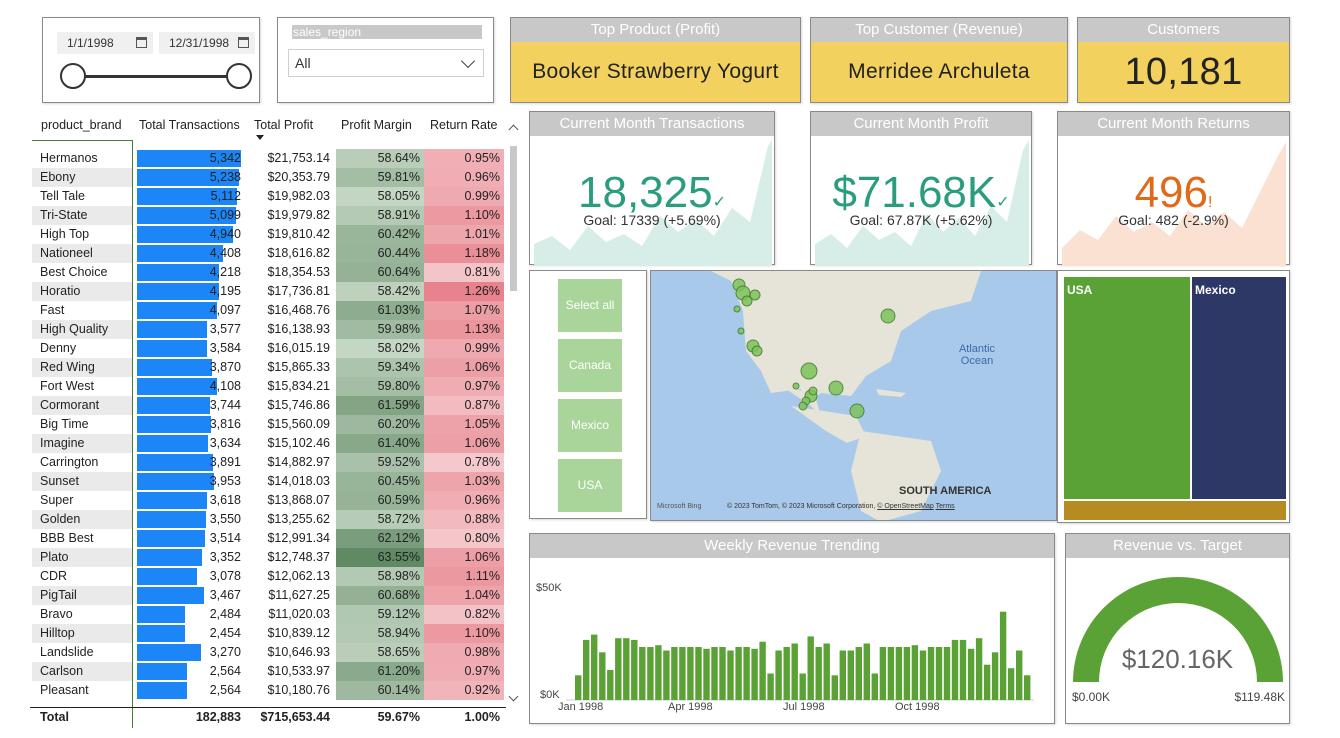  I want to click on terms-link: Terms, so click(945, 506).